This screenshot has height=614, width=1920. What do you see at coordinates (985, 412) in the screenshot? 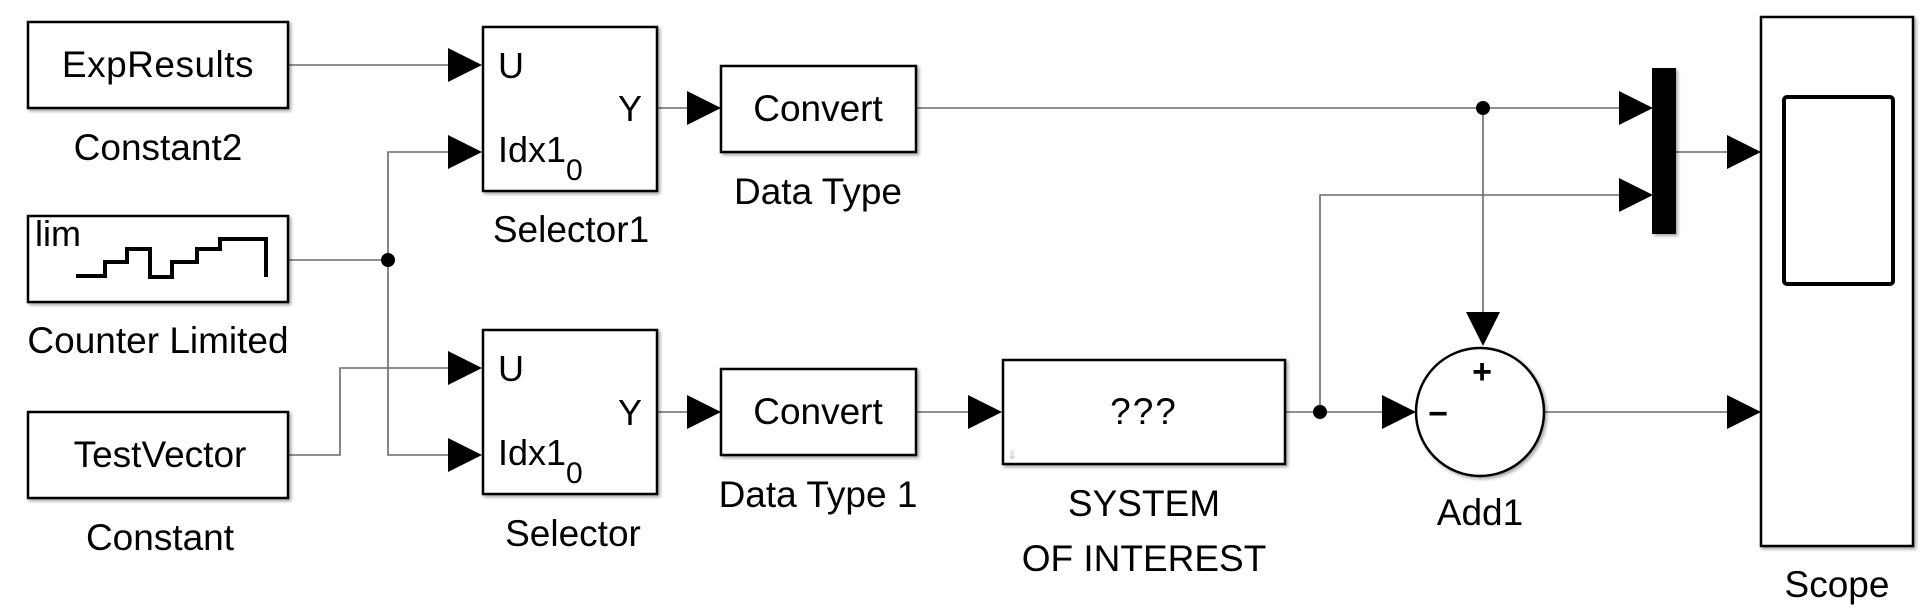
I see `arrow-system-in` at bounding box center [985, 412].